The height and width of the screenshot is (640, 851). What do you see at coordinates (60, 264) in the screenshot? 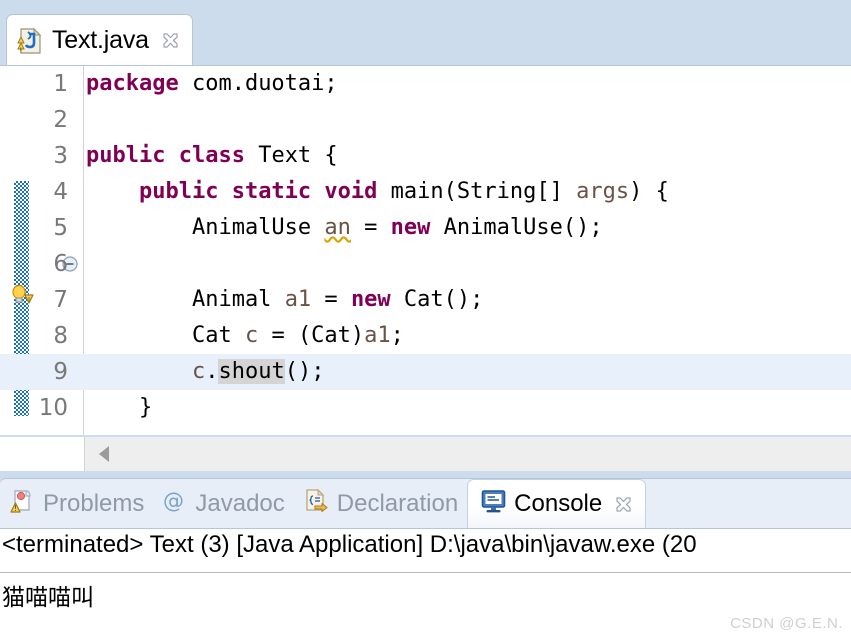
I see `line-number: 6` at bounding box center [60, 264].